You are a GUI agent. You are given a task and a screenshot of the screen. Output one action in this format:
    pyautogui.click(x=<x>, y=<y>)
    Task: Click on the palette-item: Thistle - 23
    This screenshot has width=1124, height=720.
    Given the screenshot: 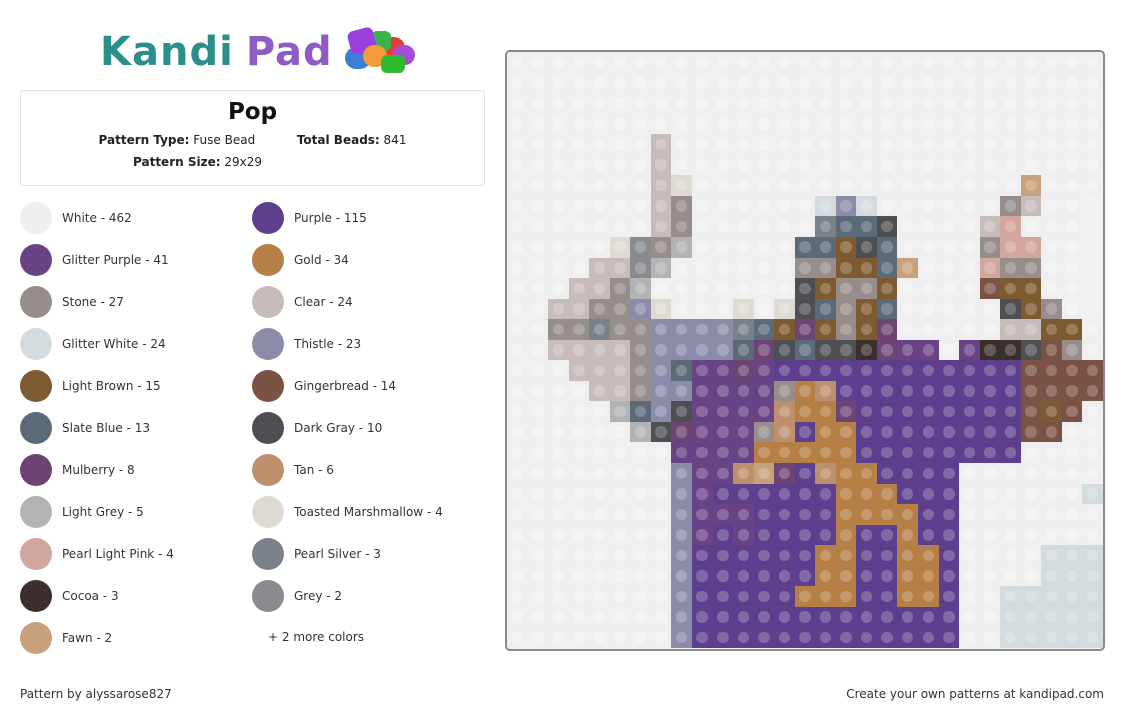 What is the action you would take?
    pyautogui.click(x=306, y=344)
    